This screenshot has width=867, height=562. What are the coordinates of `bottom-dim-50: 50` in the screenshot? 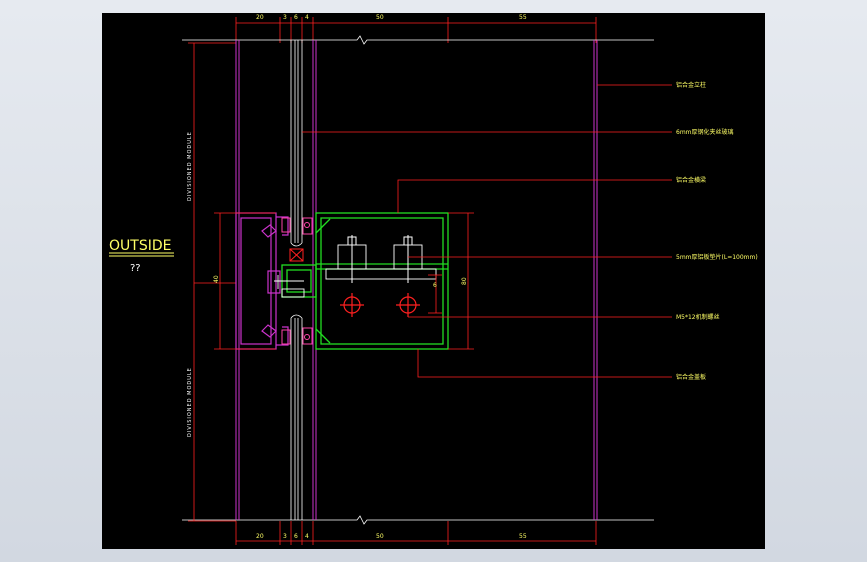 It's located at (380, 536).